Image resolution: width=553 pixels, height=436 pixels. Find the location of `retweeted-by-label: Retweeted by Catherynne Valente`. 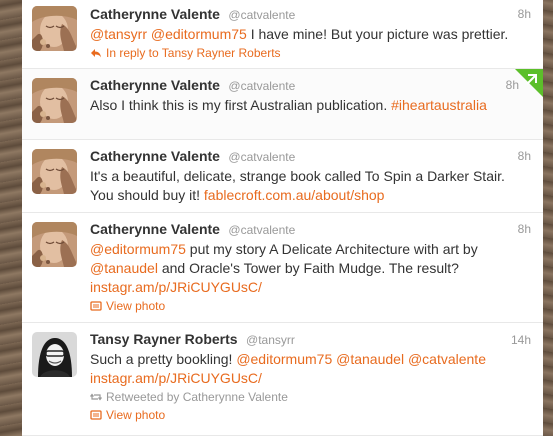

retweeted-by-label: Retweeted by Catherynne Valente is located at coordinates (197, 397).